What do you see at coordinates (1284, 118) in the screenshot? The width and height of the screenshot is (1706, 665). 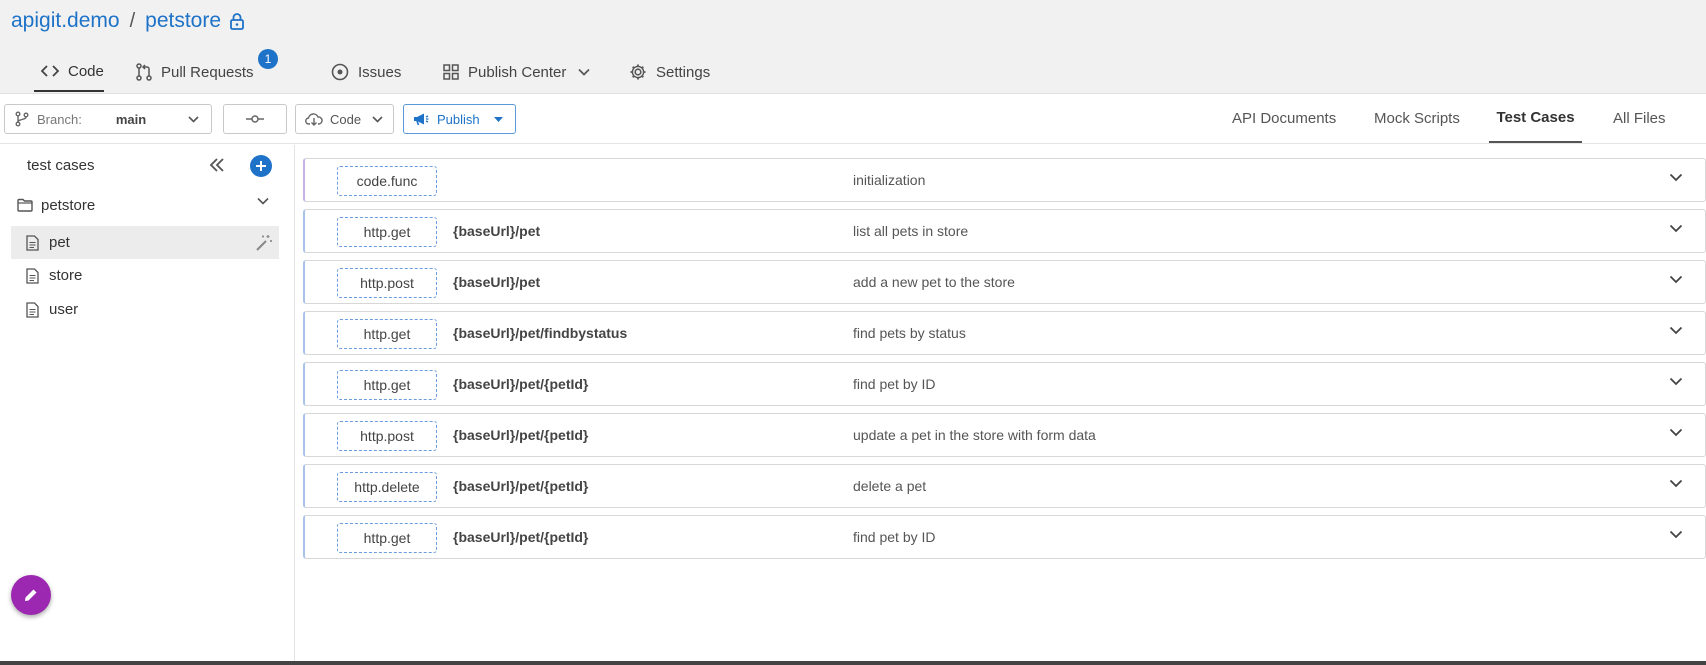 I see `tab-api-documents: API Documents` at bounding box center [1284, 118].